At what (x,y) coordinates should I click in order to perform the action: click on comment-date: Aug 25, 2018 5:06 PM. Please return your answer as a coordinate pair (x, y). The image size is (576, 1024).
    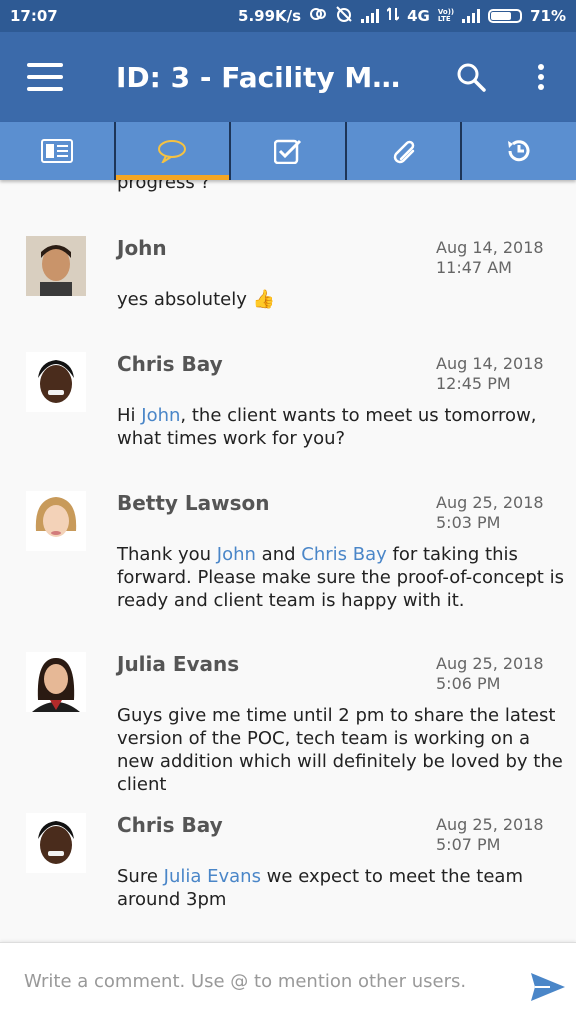
    Looking at the image, I should click on (490, 674).